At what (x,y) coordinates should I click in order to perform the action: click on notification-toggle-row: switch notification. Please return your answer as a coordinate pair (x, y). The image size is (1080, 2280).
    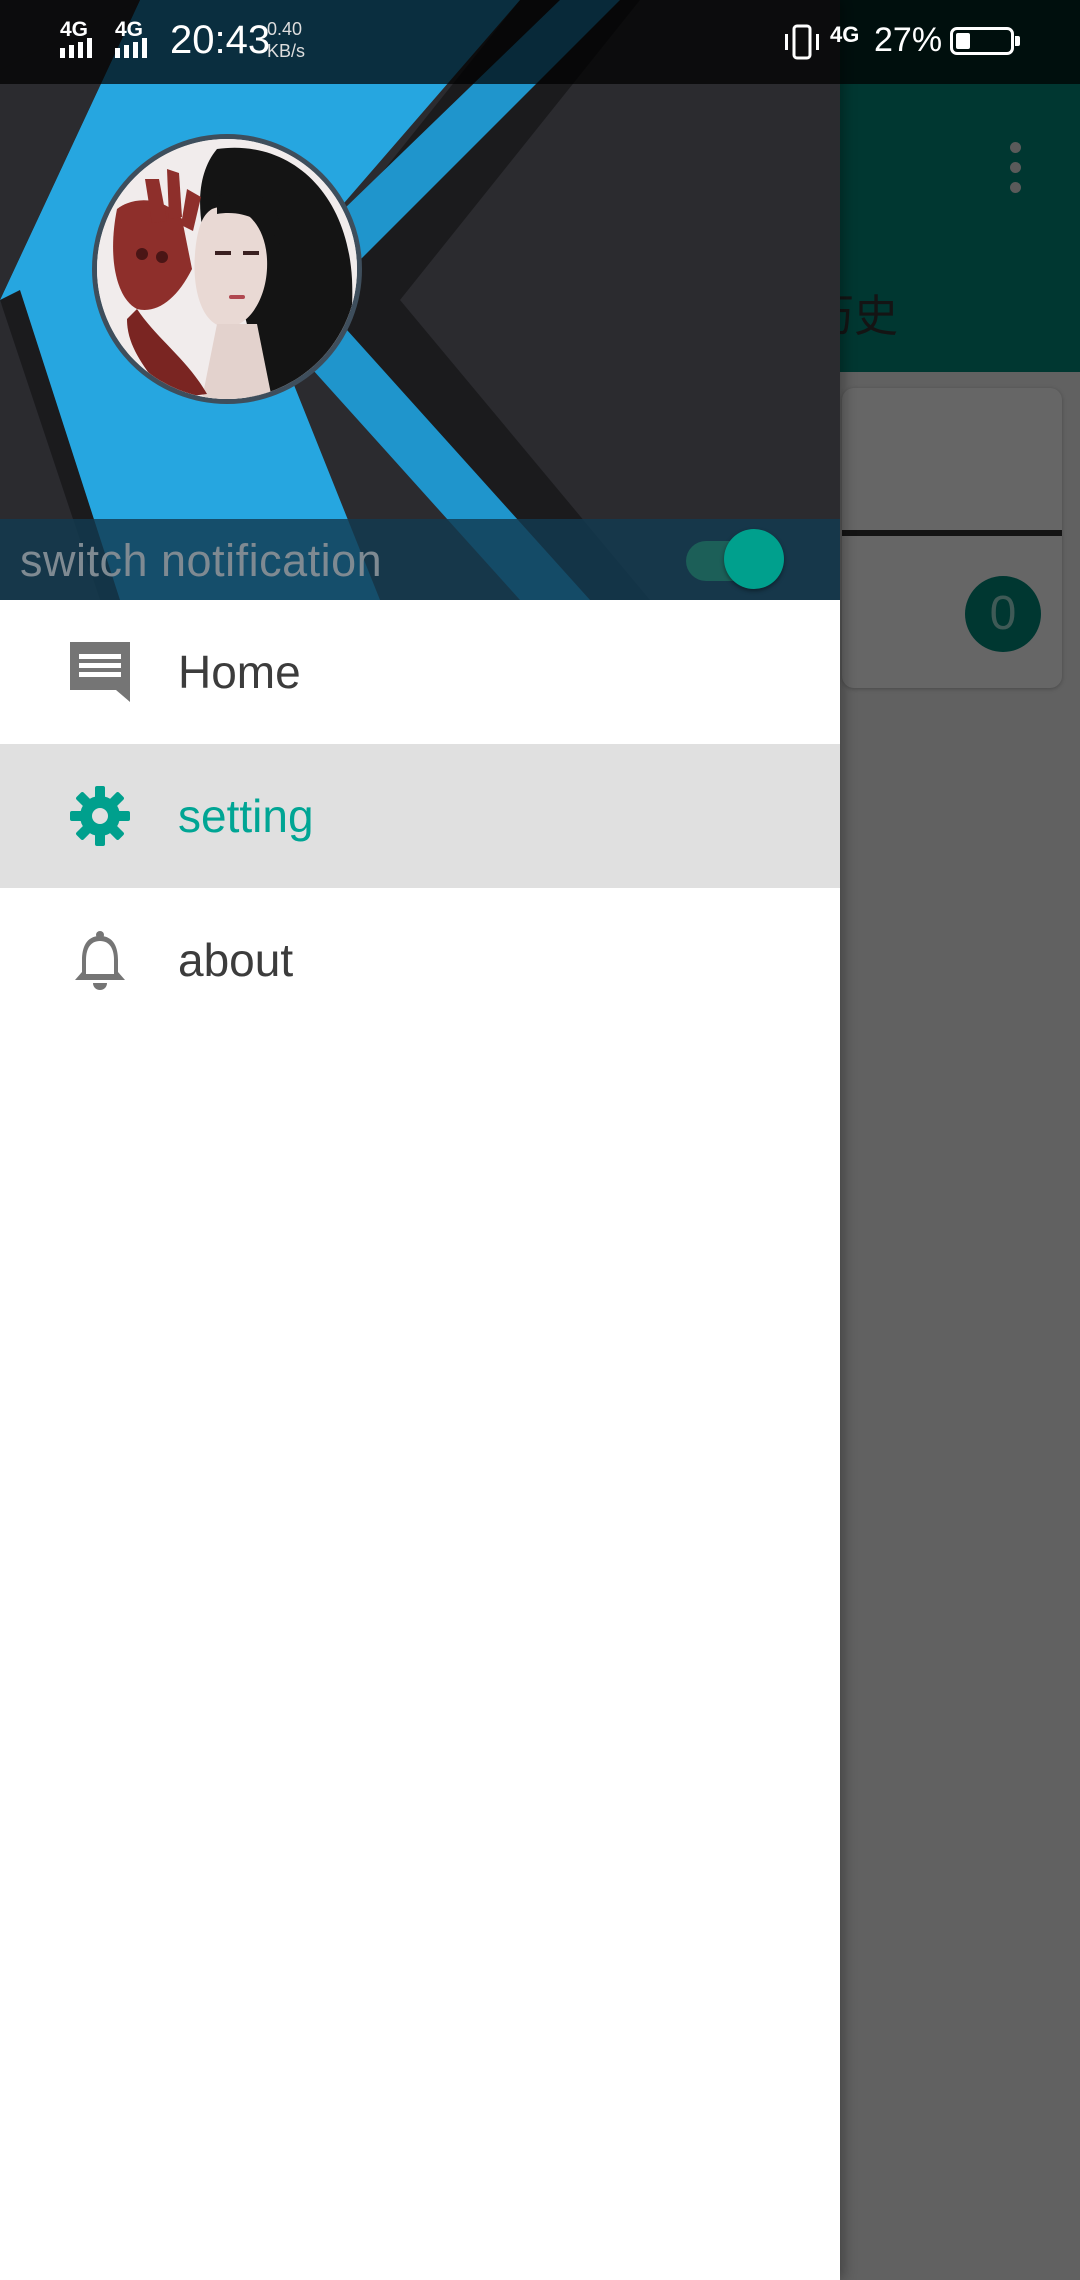
    Looking at the image, I should click on (420, 559).